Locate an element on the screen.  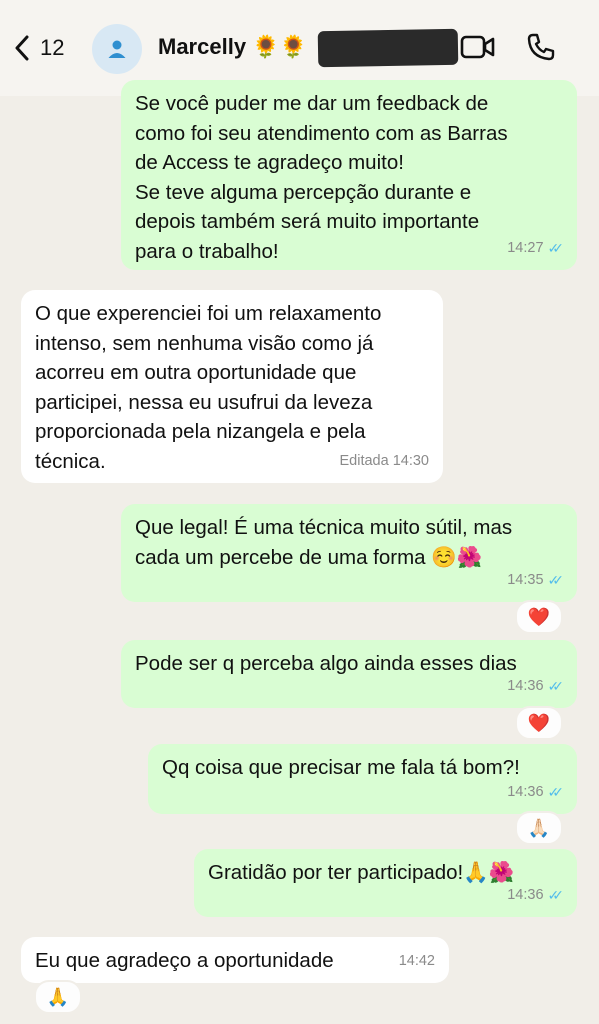
message-bubble-incoming: Eu que agradeço a oportunidade 14:42 is located at coordinates (235, 960).